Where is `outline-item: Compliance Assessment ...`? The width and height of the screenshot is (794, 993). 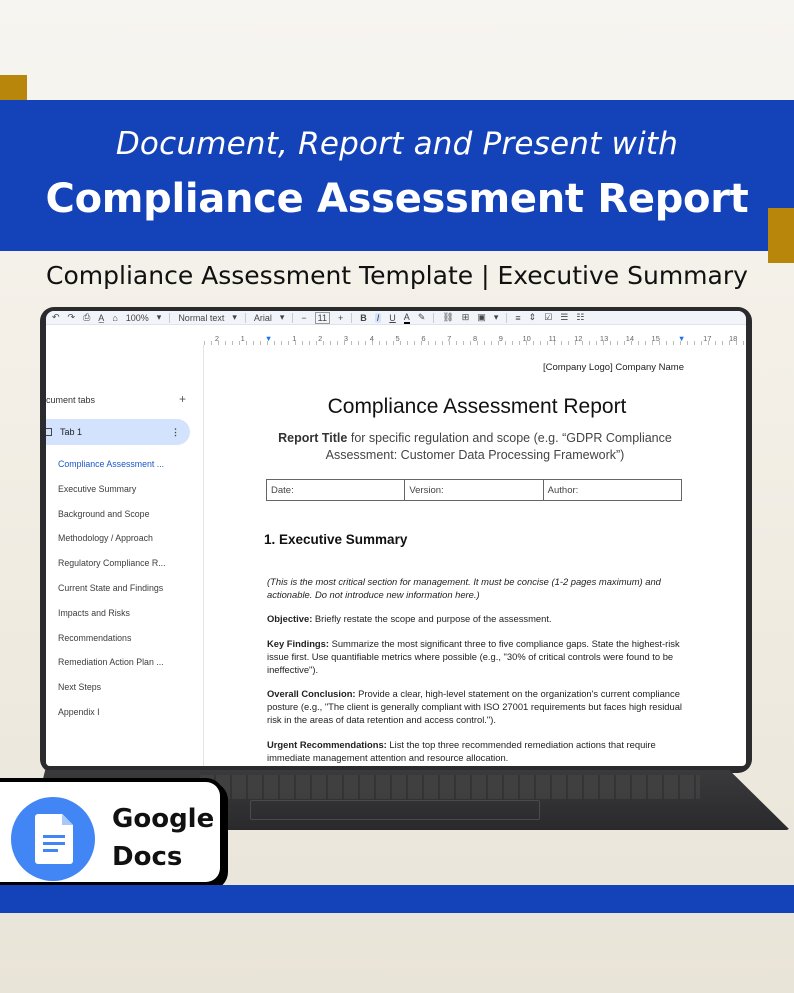
outline-item: Compliance Assessment ... is located at coordinates (112, 471).